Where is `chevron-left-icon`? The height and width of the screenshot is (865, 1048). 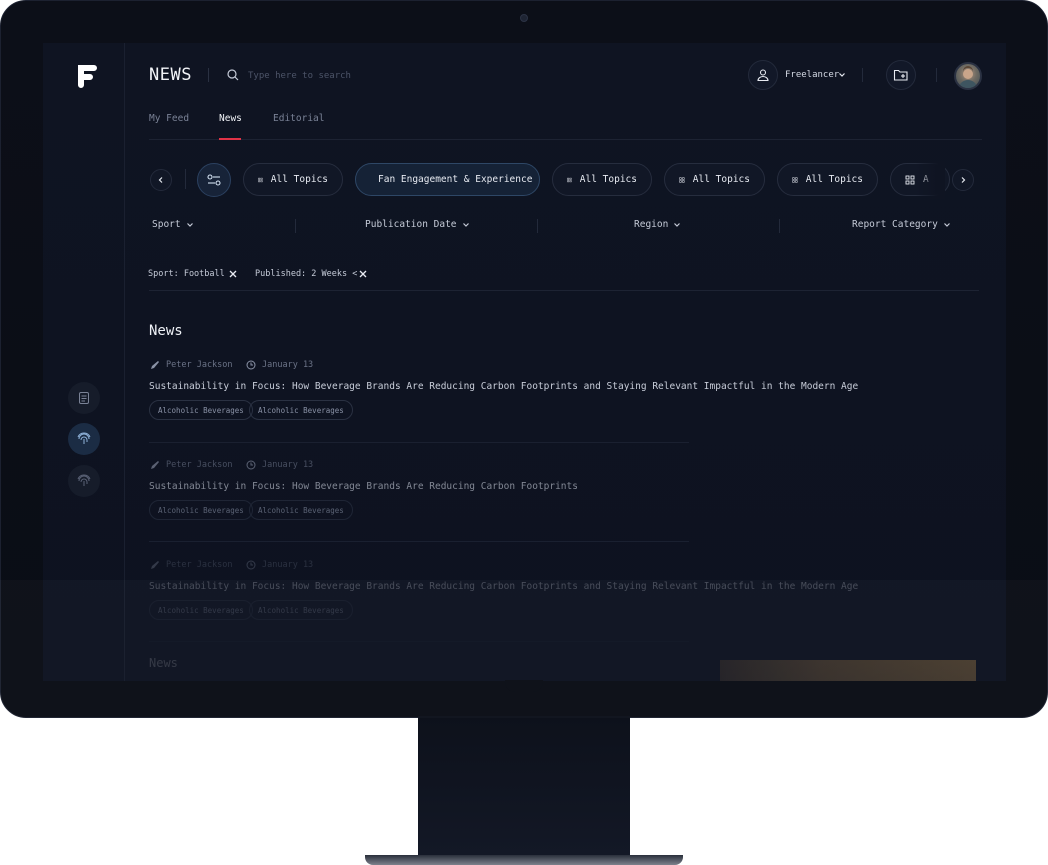
chevron-left-icon is located at coordinates (160, 180).